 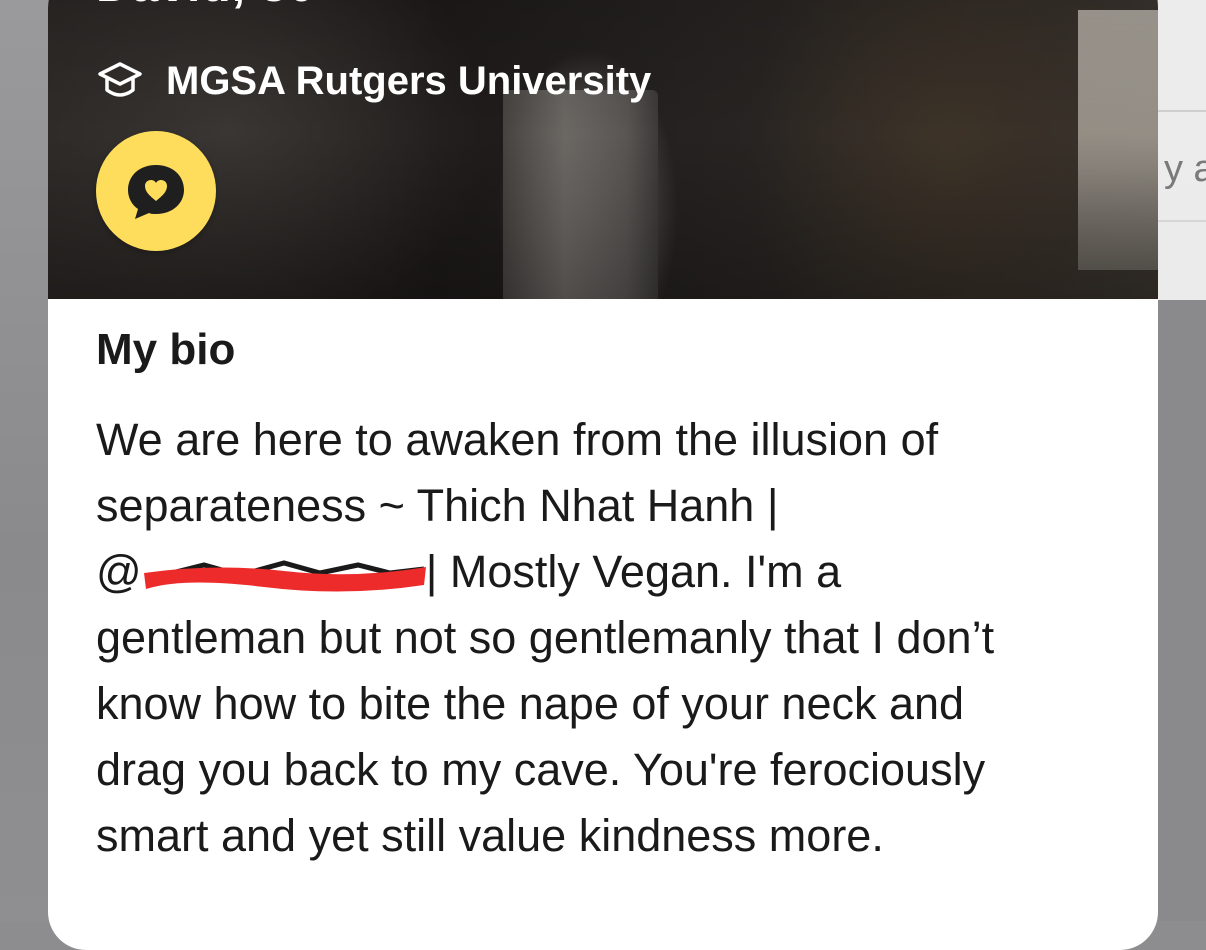 What do you see at coordinates (120, 79) in the screenshot?
I see `graduation-cap-icon` at bounding box center [120, 79].